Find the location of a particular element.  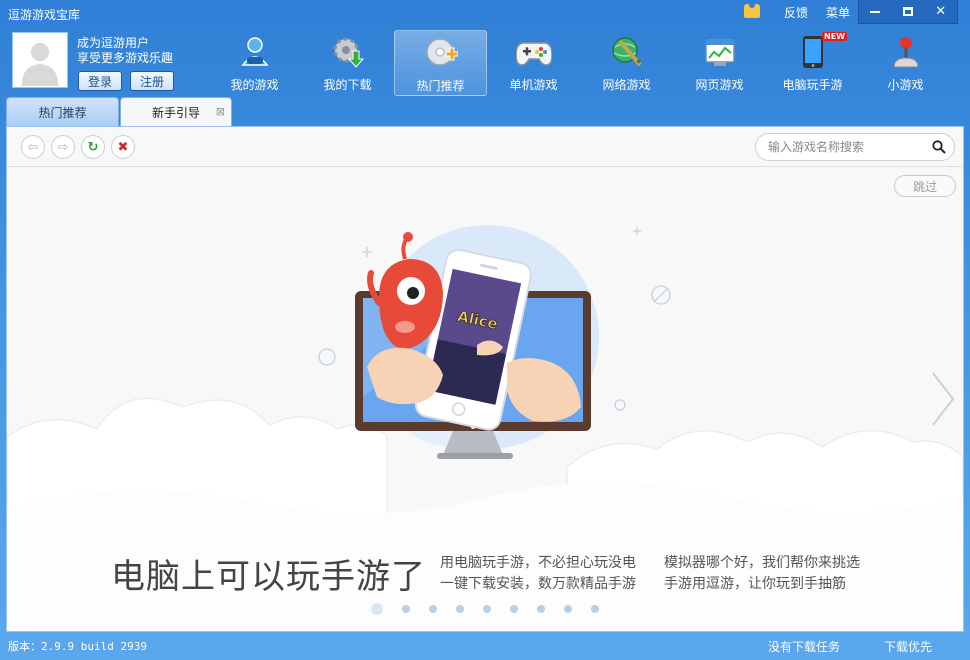

user-gamepad-icon is located at coordinates (255, 52).